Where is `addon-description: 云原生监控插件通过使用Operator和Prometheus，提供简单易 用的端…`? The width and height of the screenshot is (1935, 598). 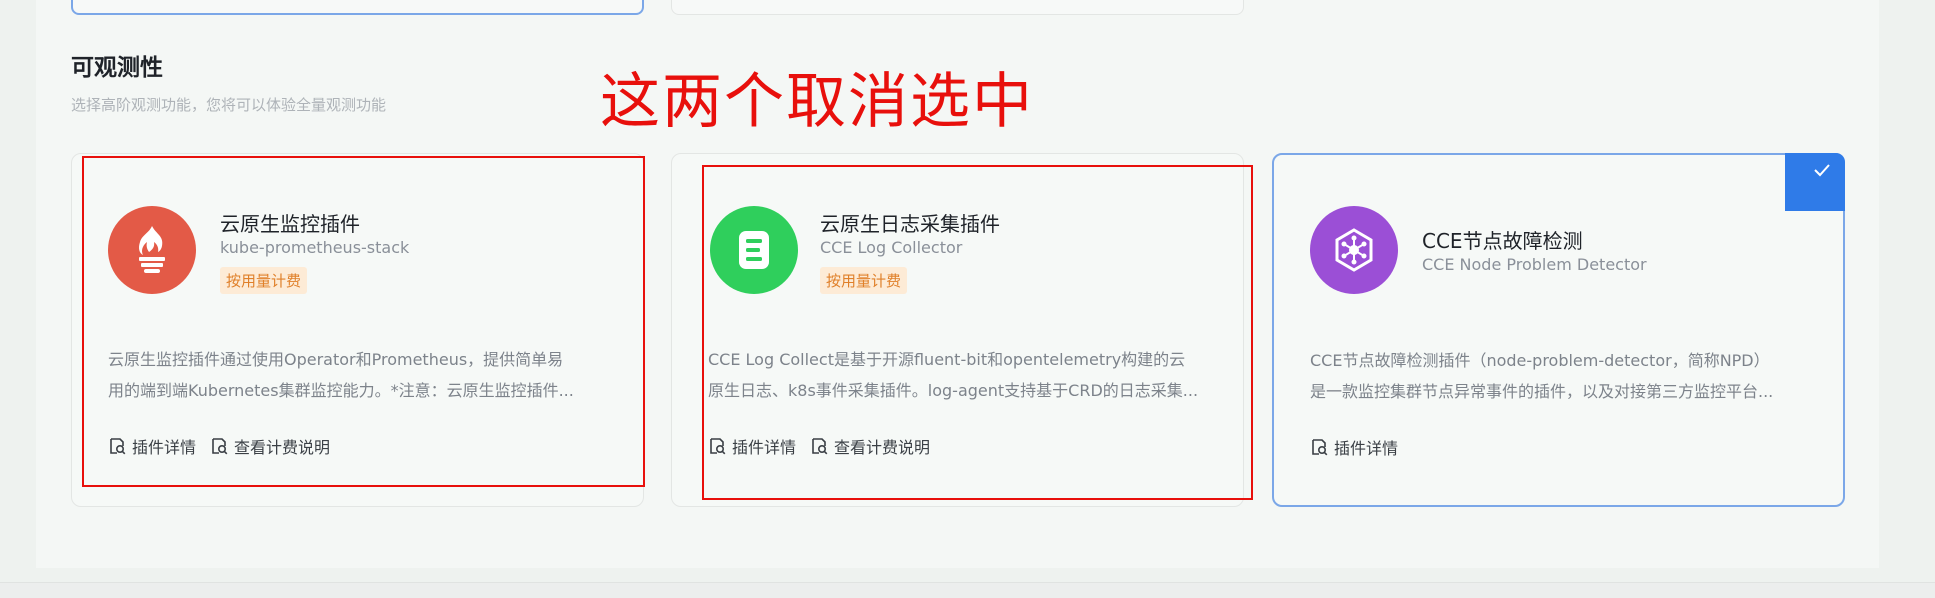 addon-description: 云原生监控插件通过使用Operator和Prometheus，提供简单易 用的端… is located at coordinates (358, 375).